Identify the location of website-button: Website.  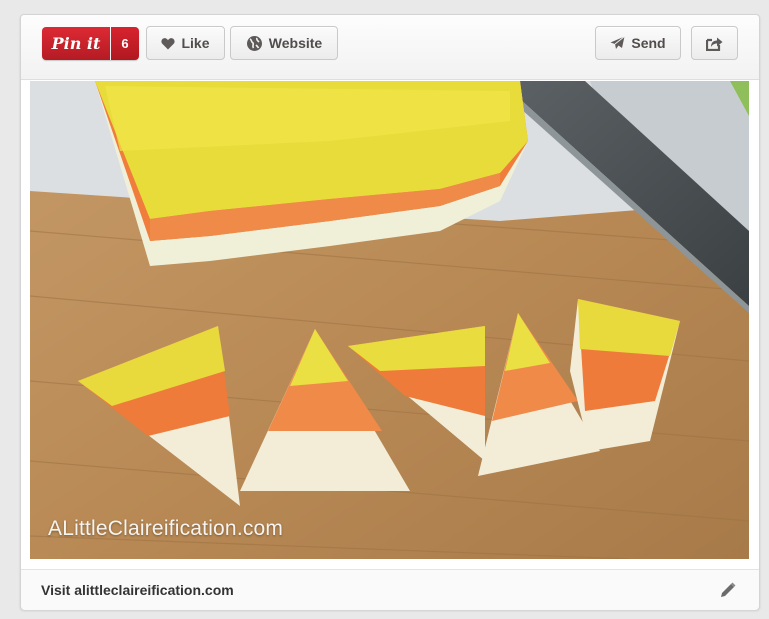
(284, 43).